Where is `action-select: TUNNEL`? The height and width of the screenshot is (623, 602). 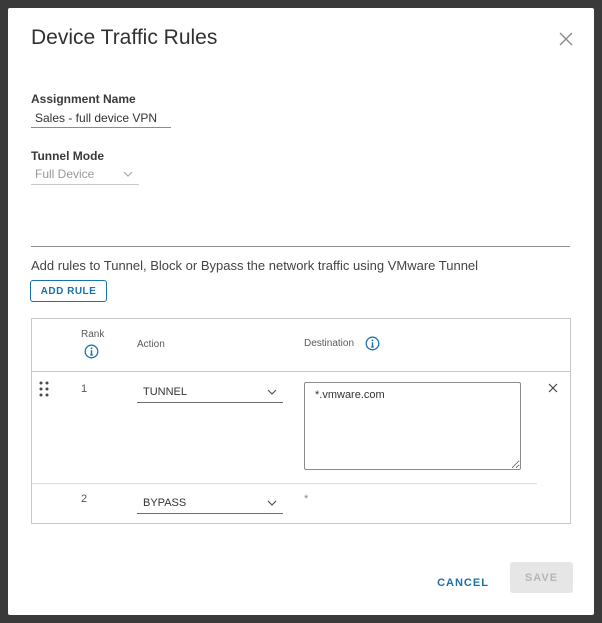
action-select: TUNNEL is located at coordinates (210, 393).